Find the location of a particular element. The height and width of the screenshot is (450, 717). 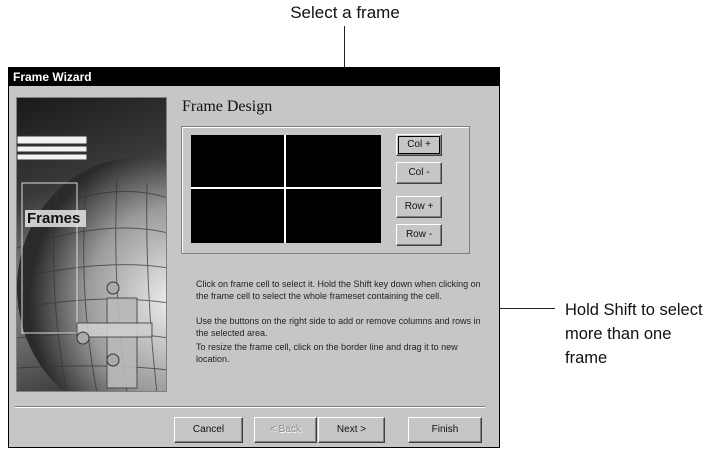

row-remove-button: Row - is located at coordinates (419, 235).